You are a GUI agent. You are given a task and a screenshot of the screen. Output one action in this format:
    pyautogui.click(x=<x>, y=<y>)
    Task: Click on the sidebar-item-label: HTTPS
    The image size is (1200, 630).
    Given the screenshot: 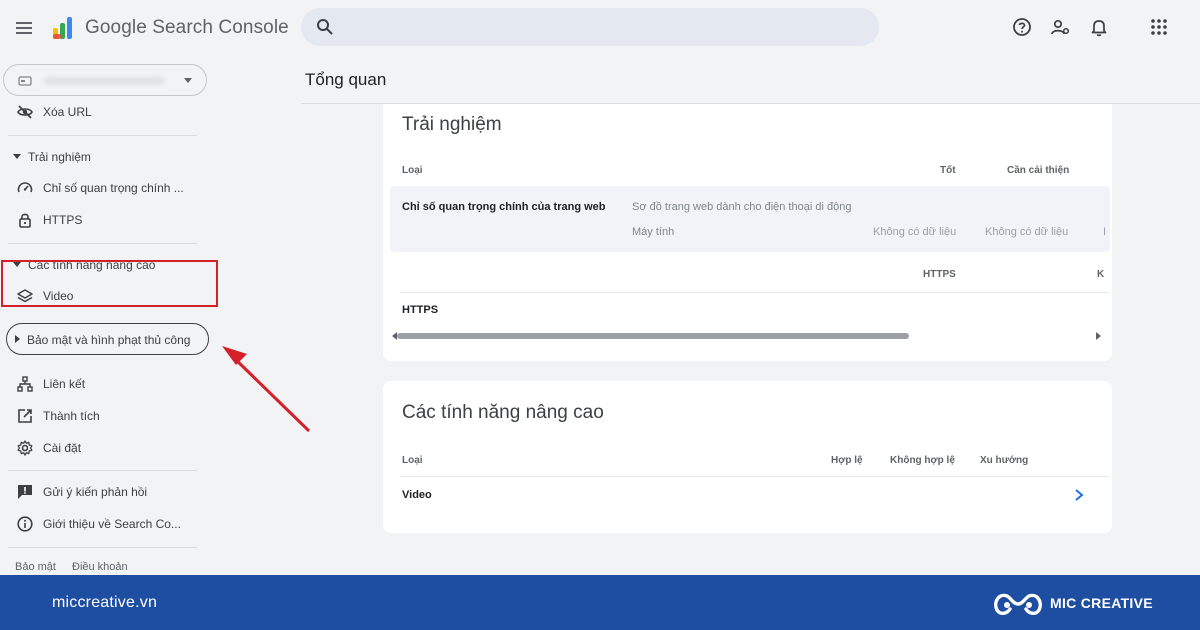 What is the action you would take?
    pyautogui.click(x=63, y=220)
    